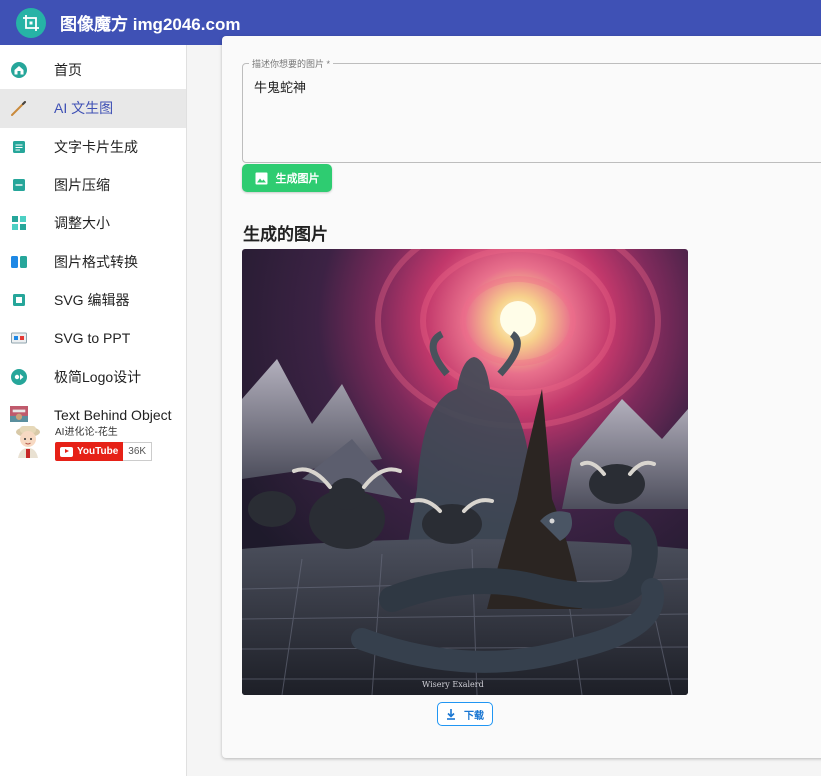  What do you see at coordinates (84, 108) in the screenshot?
I see `sidebar-item-label: AI 文生图` at bounding box center [84, 108].